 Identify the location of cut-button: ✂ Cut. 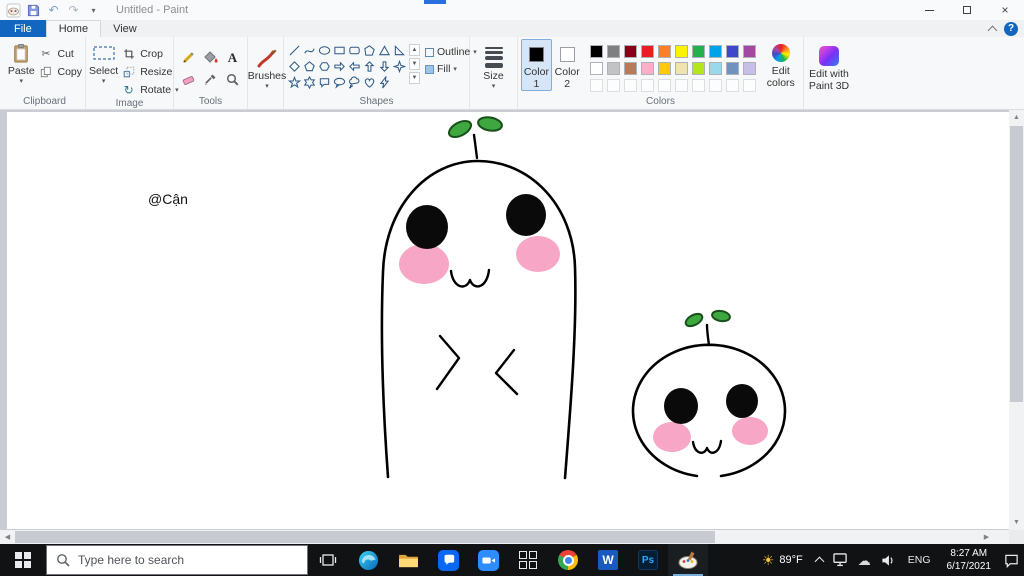
(60, 53).